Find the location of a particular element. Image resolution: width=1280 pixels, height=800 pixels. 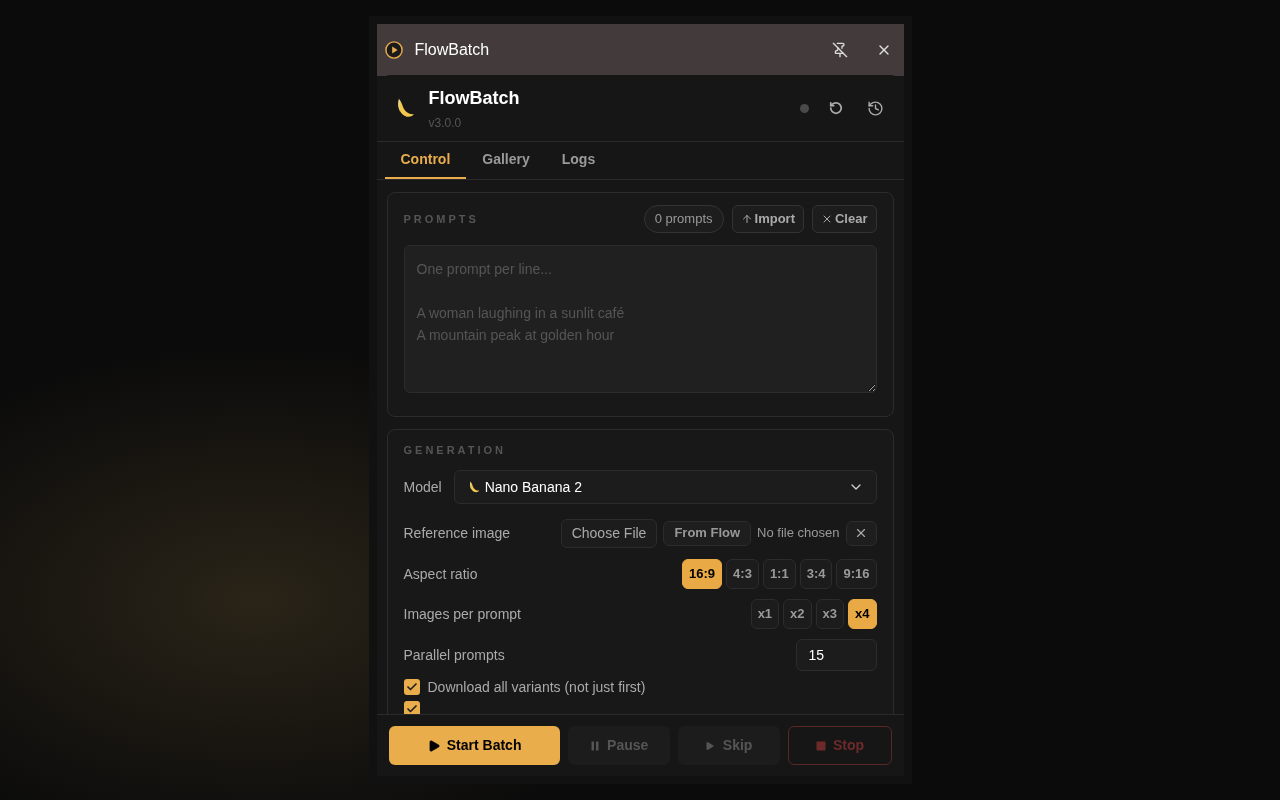

start-button: Start Batch is located at coordinates (474, 745).